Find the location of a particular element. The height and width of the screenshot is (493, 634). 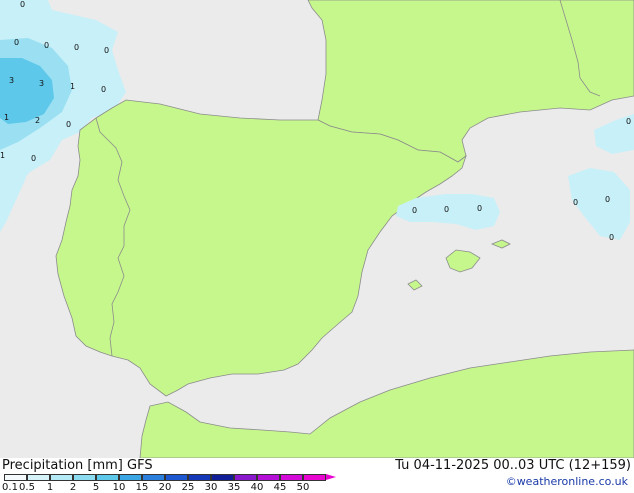

legend-tick-label: 10 is located at coordinates (119, 487).